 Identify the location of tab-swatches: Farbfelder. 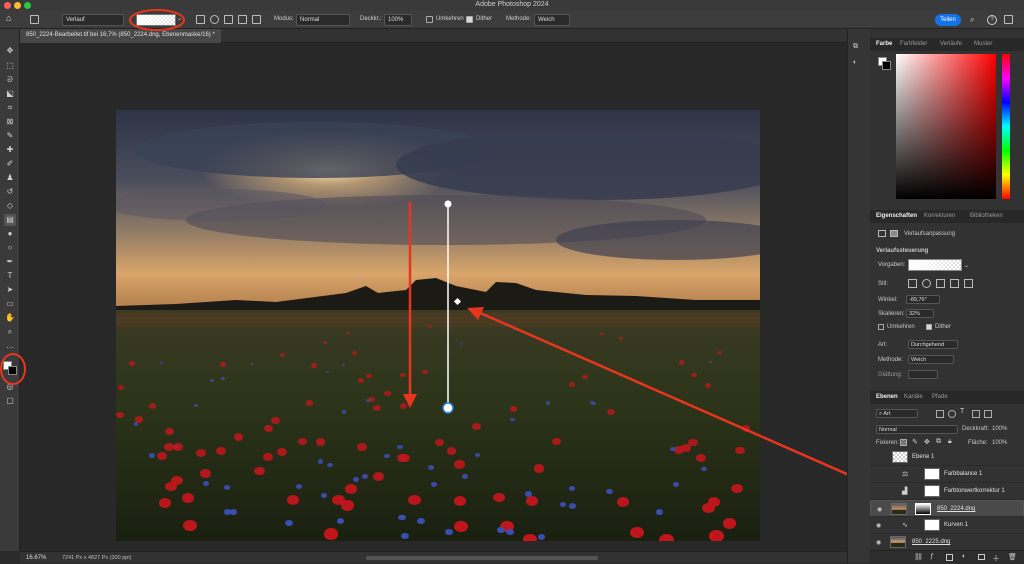
(913, 44).